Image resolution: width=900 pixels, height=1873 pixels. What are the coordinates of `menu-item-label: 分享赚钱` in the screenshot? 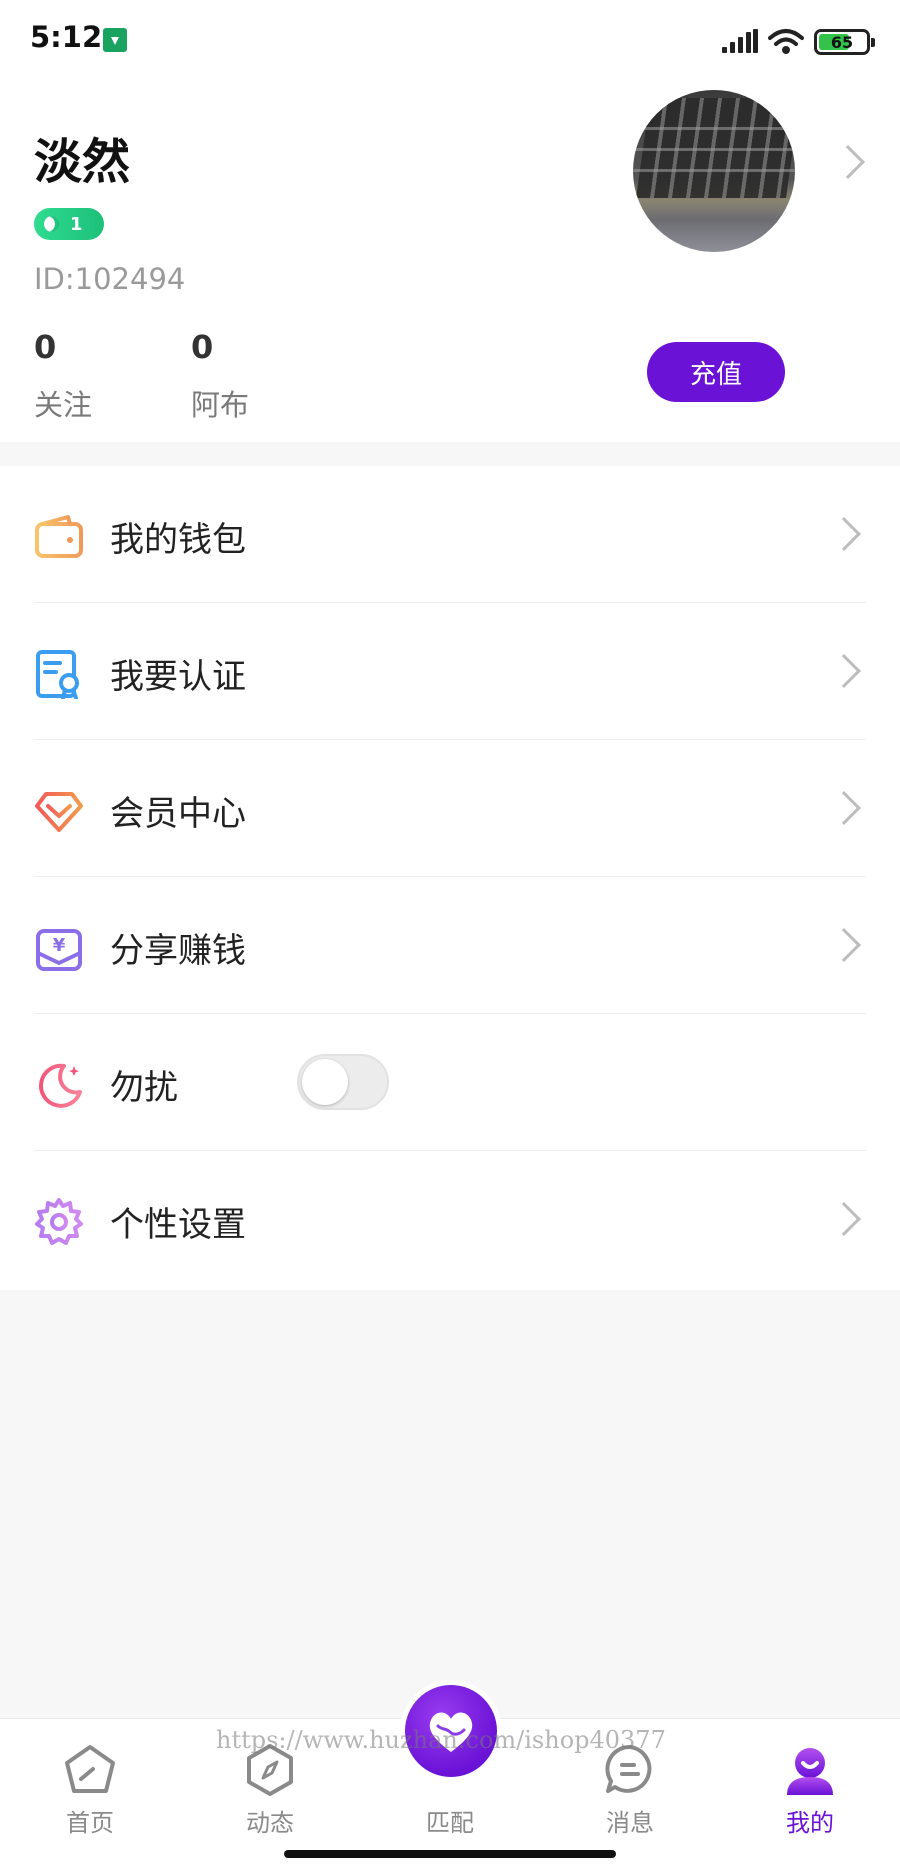 It's located at (178, 951).